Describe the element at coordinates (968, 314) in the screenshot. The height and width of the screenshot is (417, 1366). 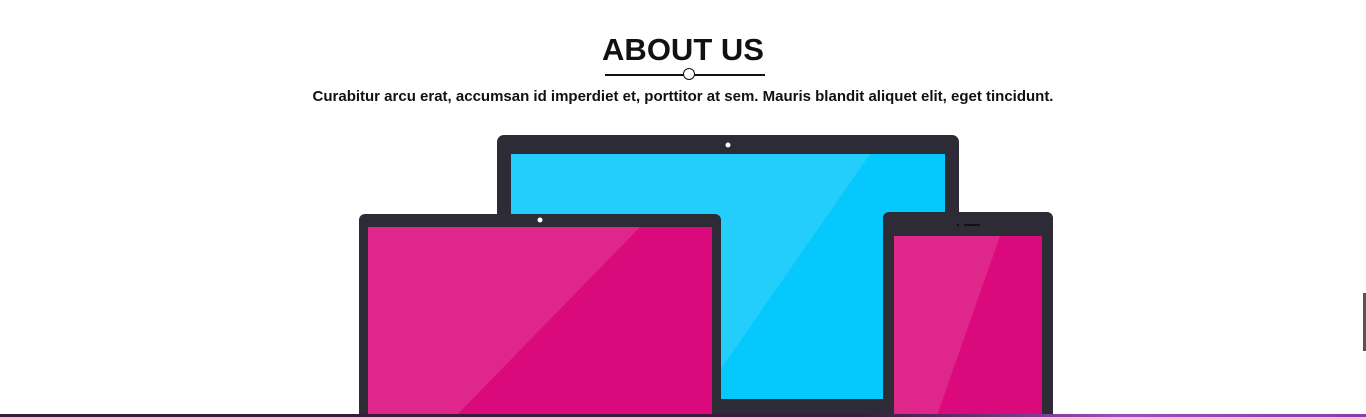
I see `tablet-device` at that location.